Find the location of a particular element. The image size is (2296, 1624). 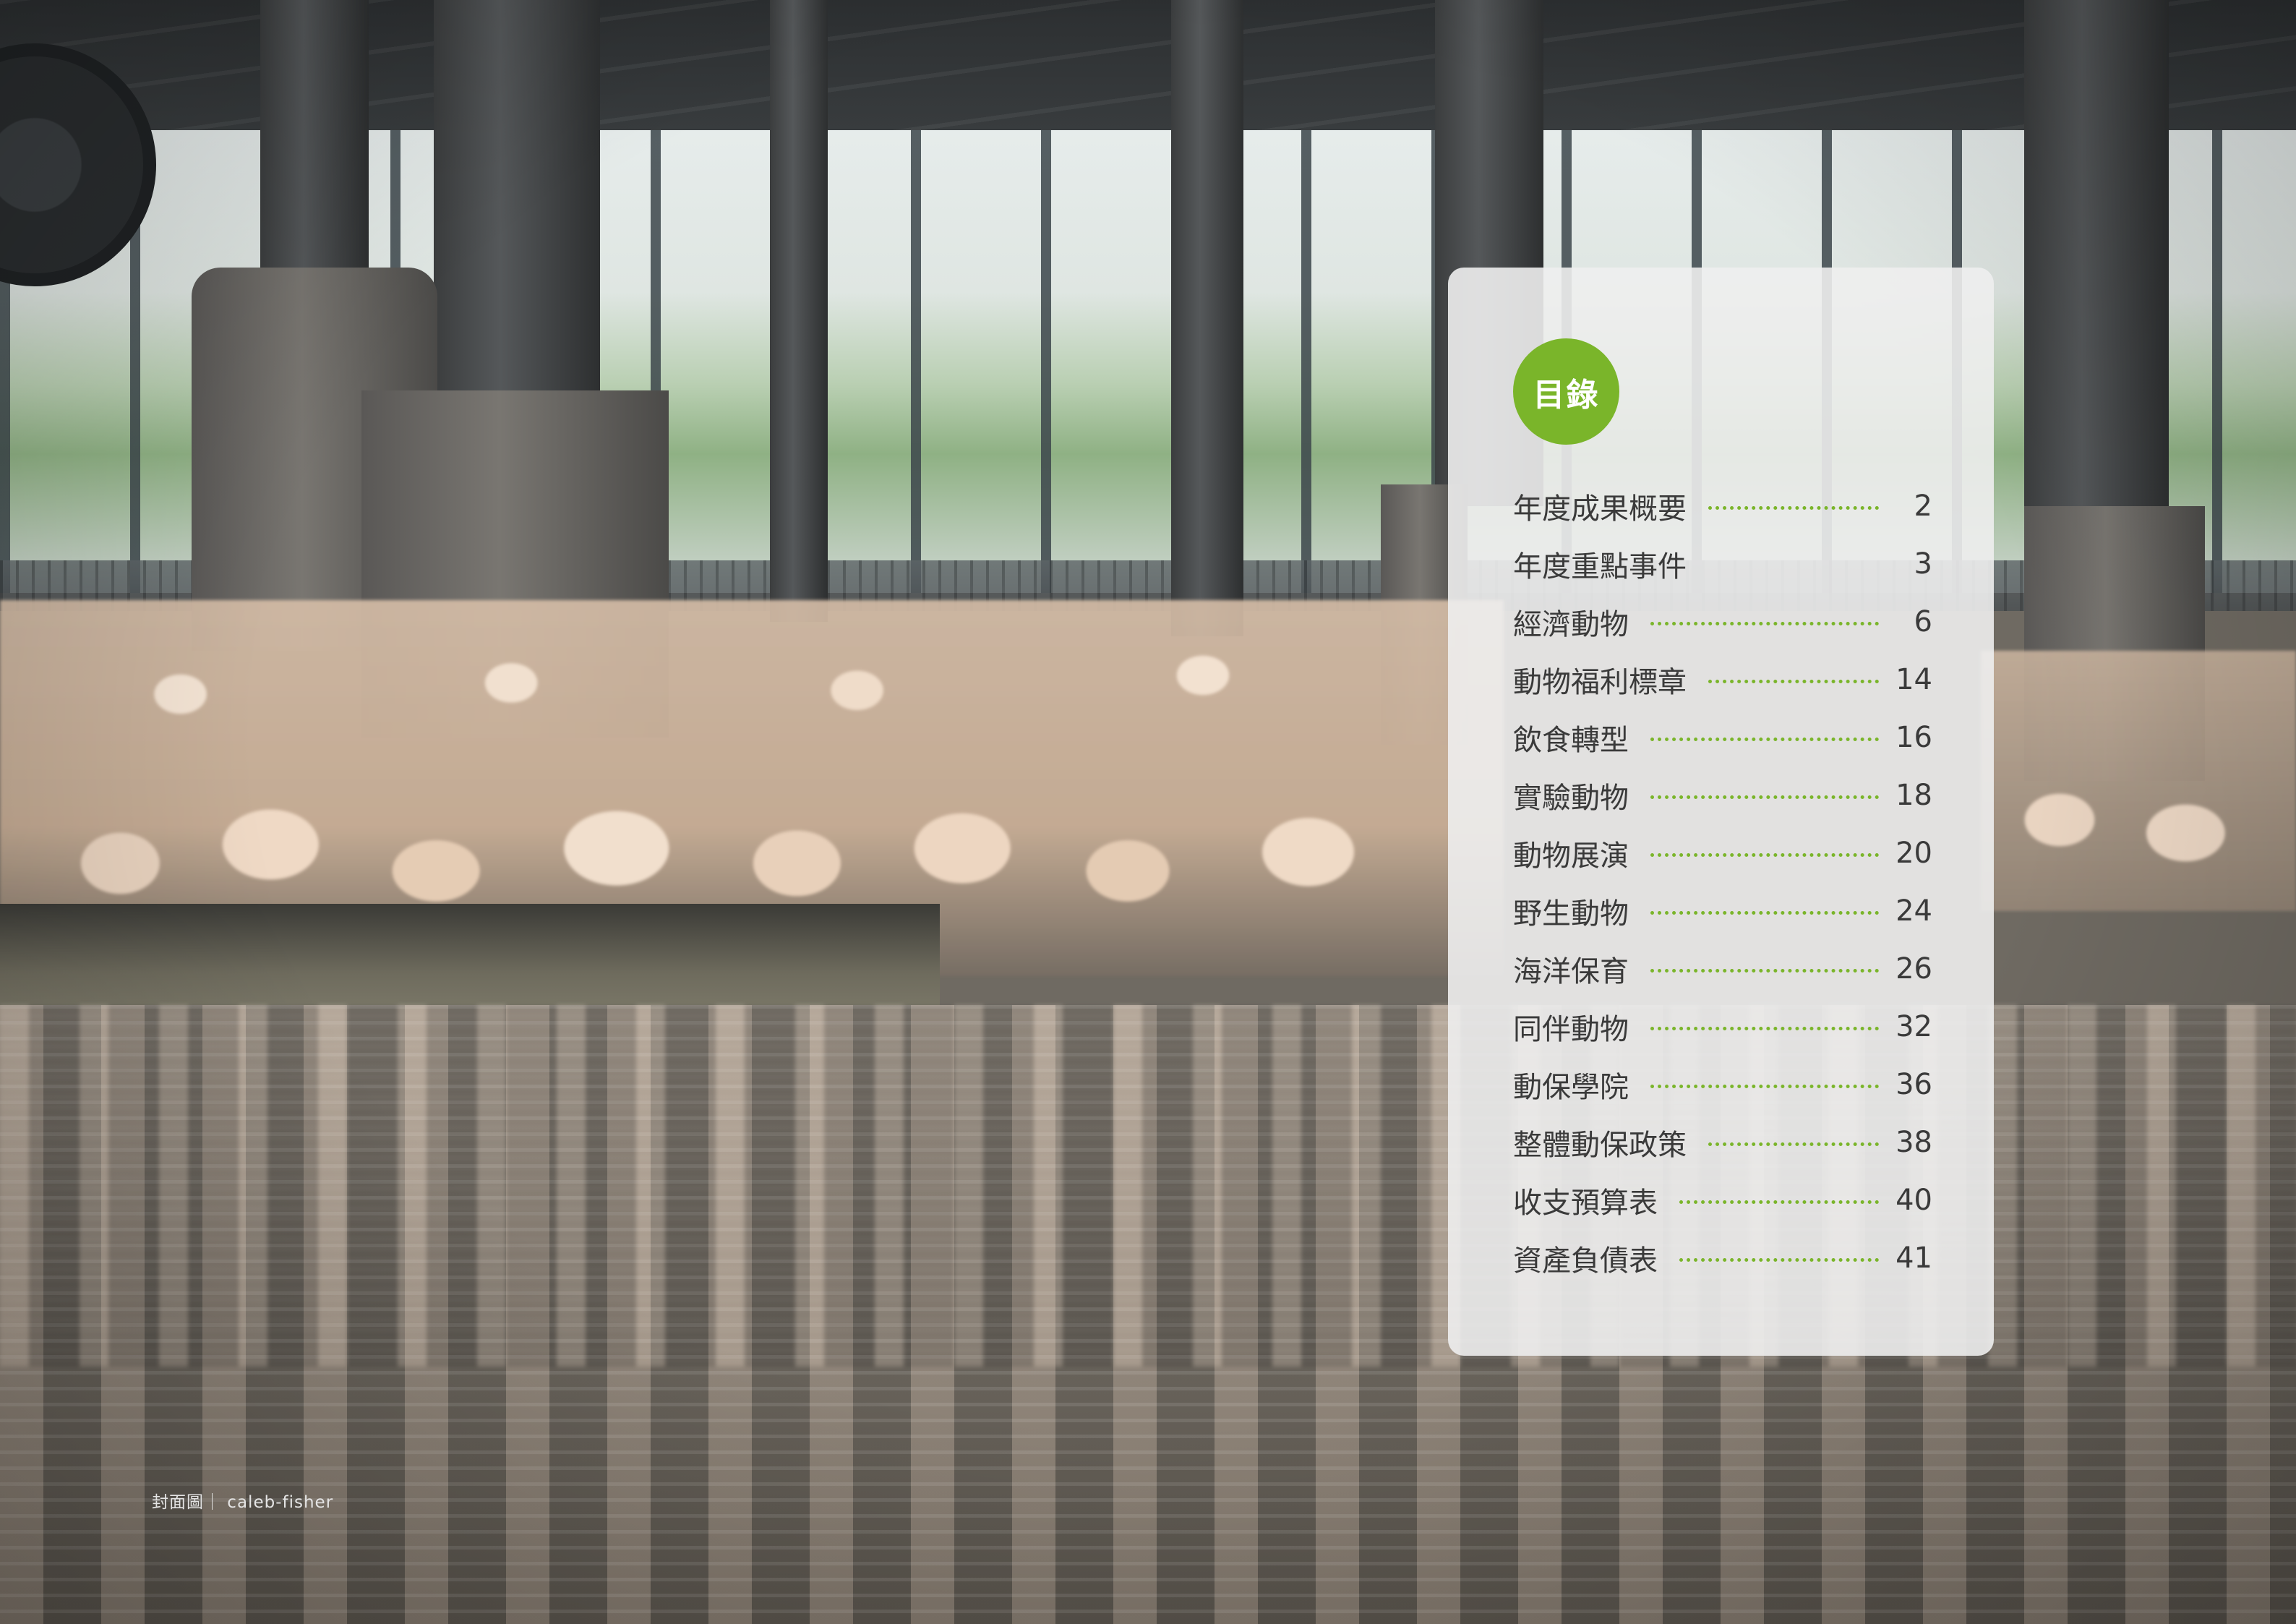

toc-item-page-number: 16 is located at coordinates (1914, 737).